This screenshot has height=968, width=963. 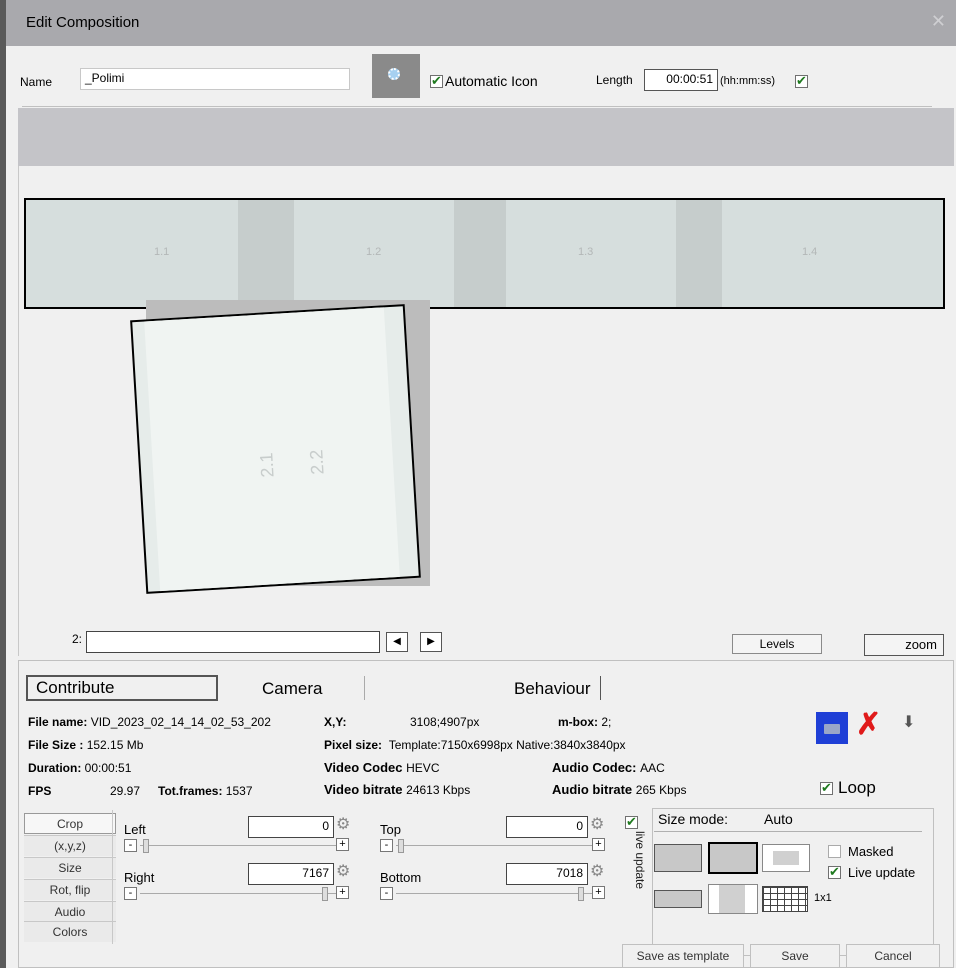 What do you see at coordinates (733, 858) in the screenshot?
I see `size-option-fill` at bounding box center [733, 858].